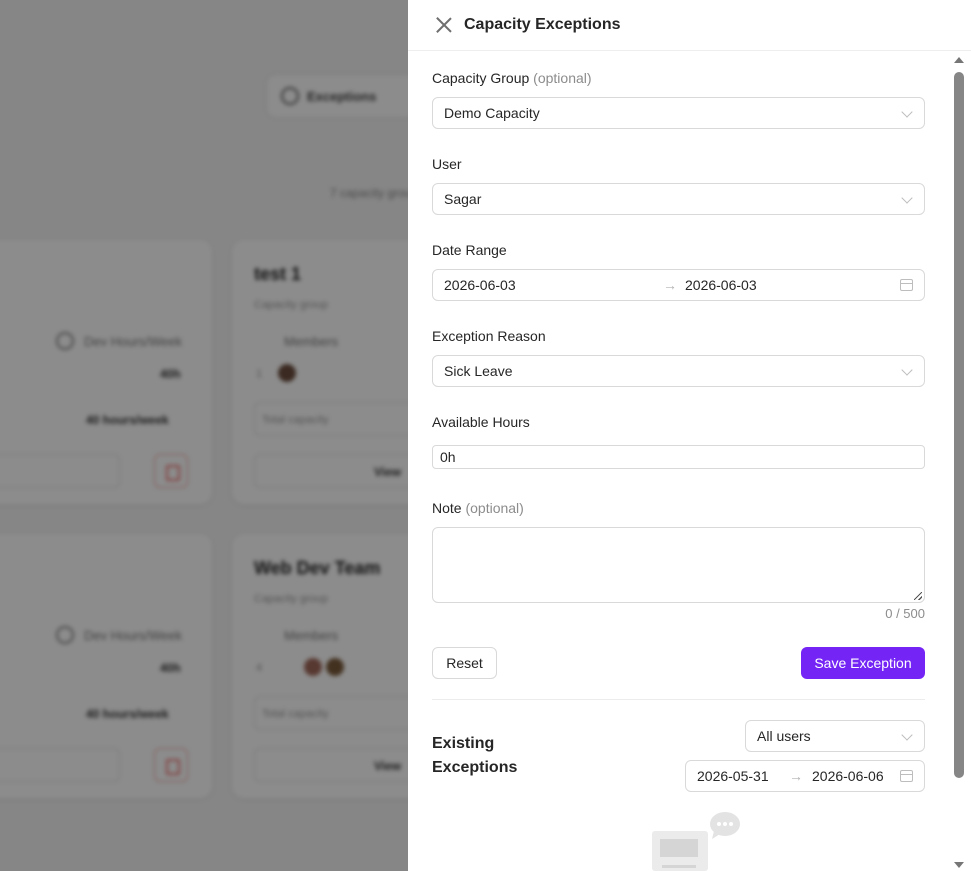 The width and height of the screenshot is (971, 871). I want to click on reset-button: Reset, so click(464, 663).